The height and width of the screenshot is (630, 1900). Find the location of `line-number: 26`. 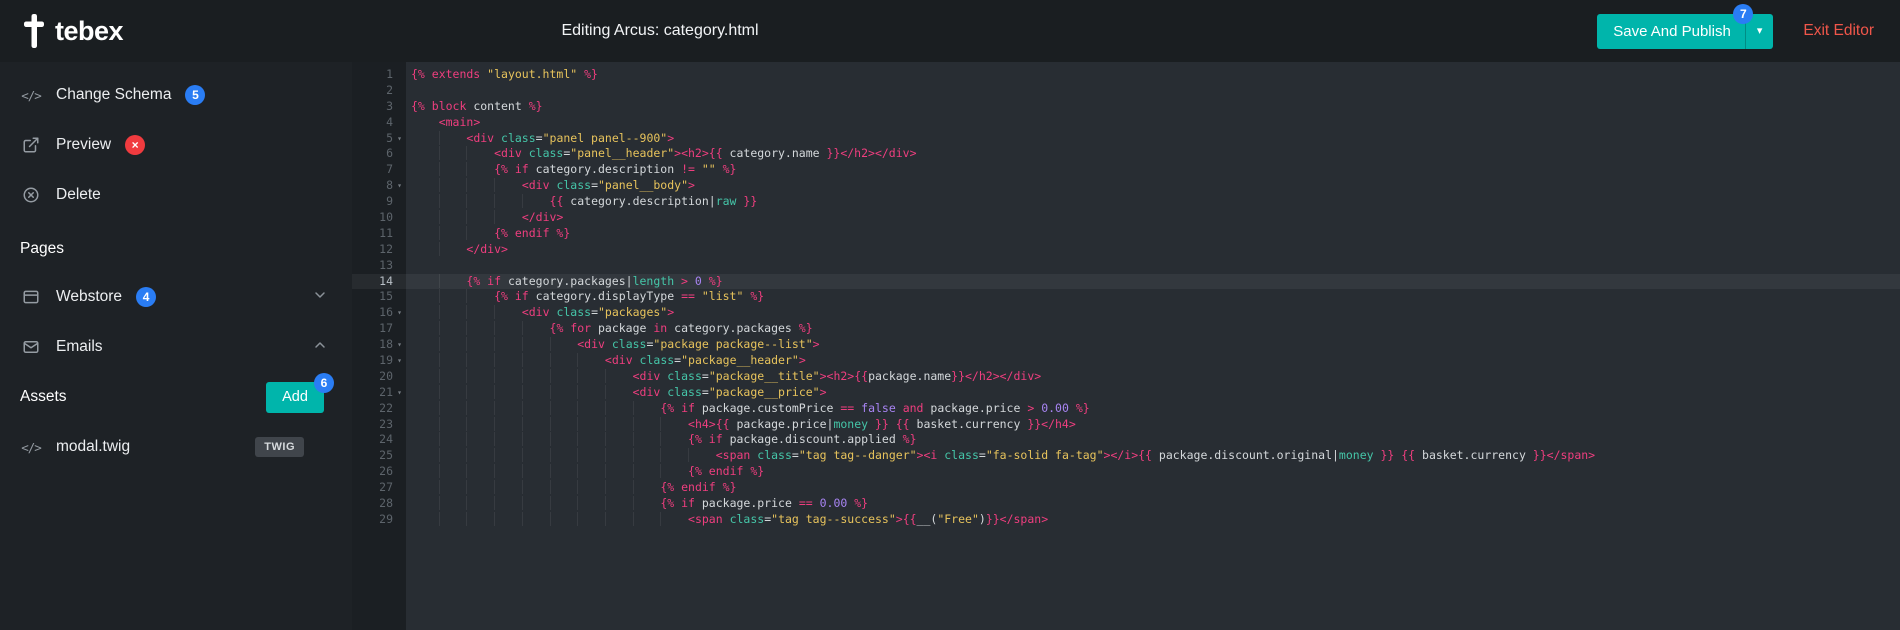

line-number: 26 is located at coordinates (386, 471).